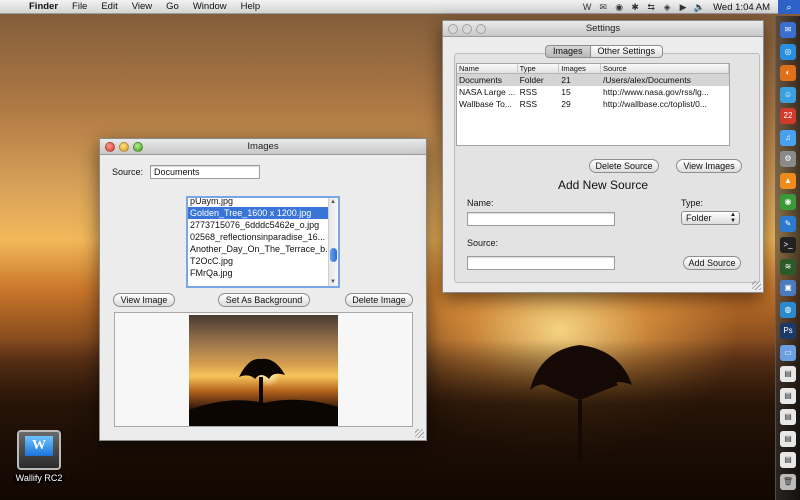 The height and width of the screenshot is (500, 800). Describe the element at coordinates (627, 51) in the screenshot. I see `tab-other-settings: Other Settings` at that location.